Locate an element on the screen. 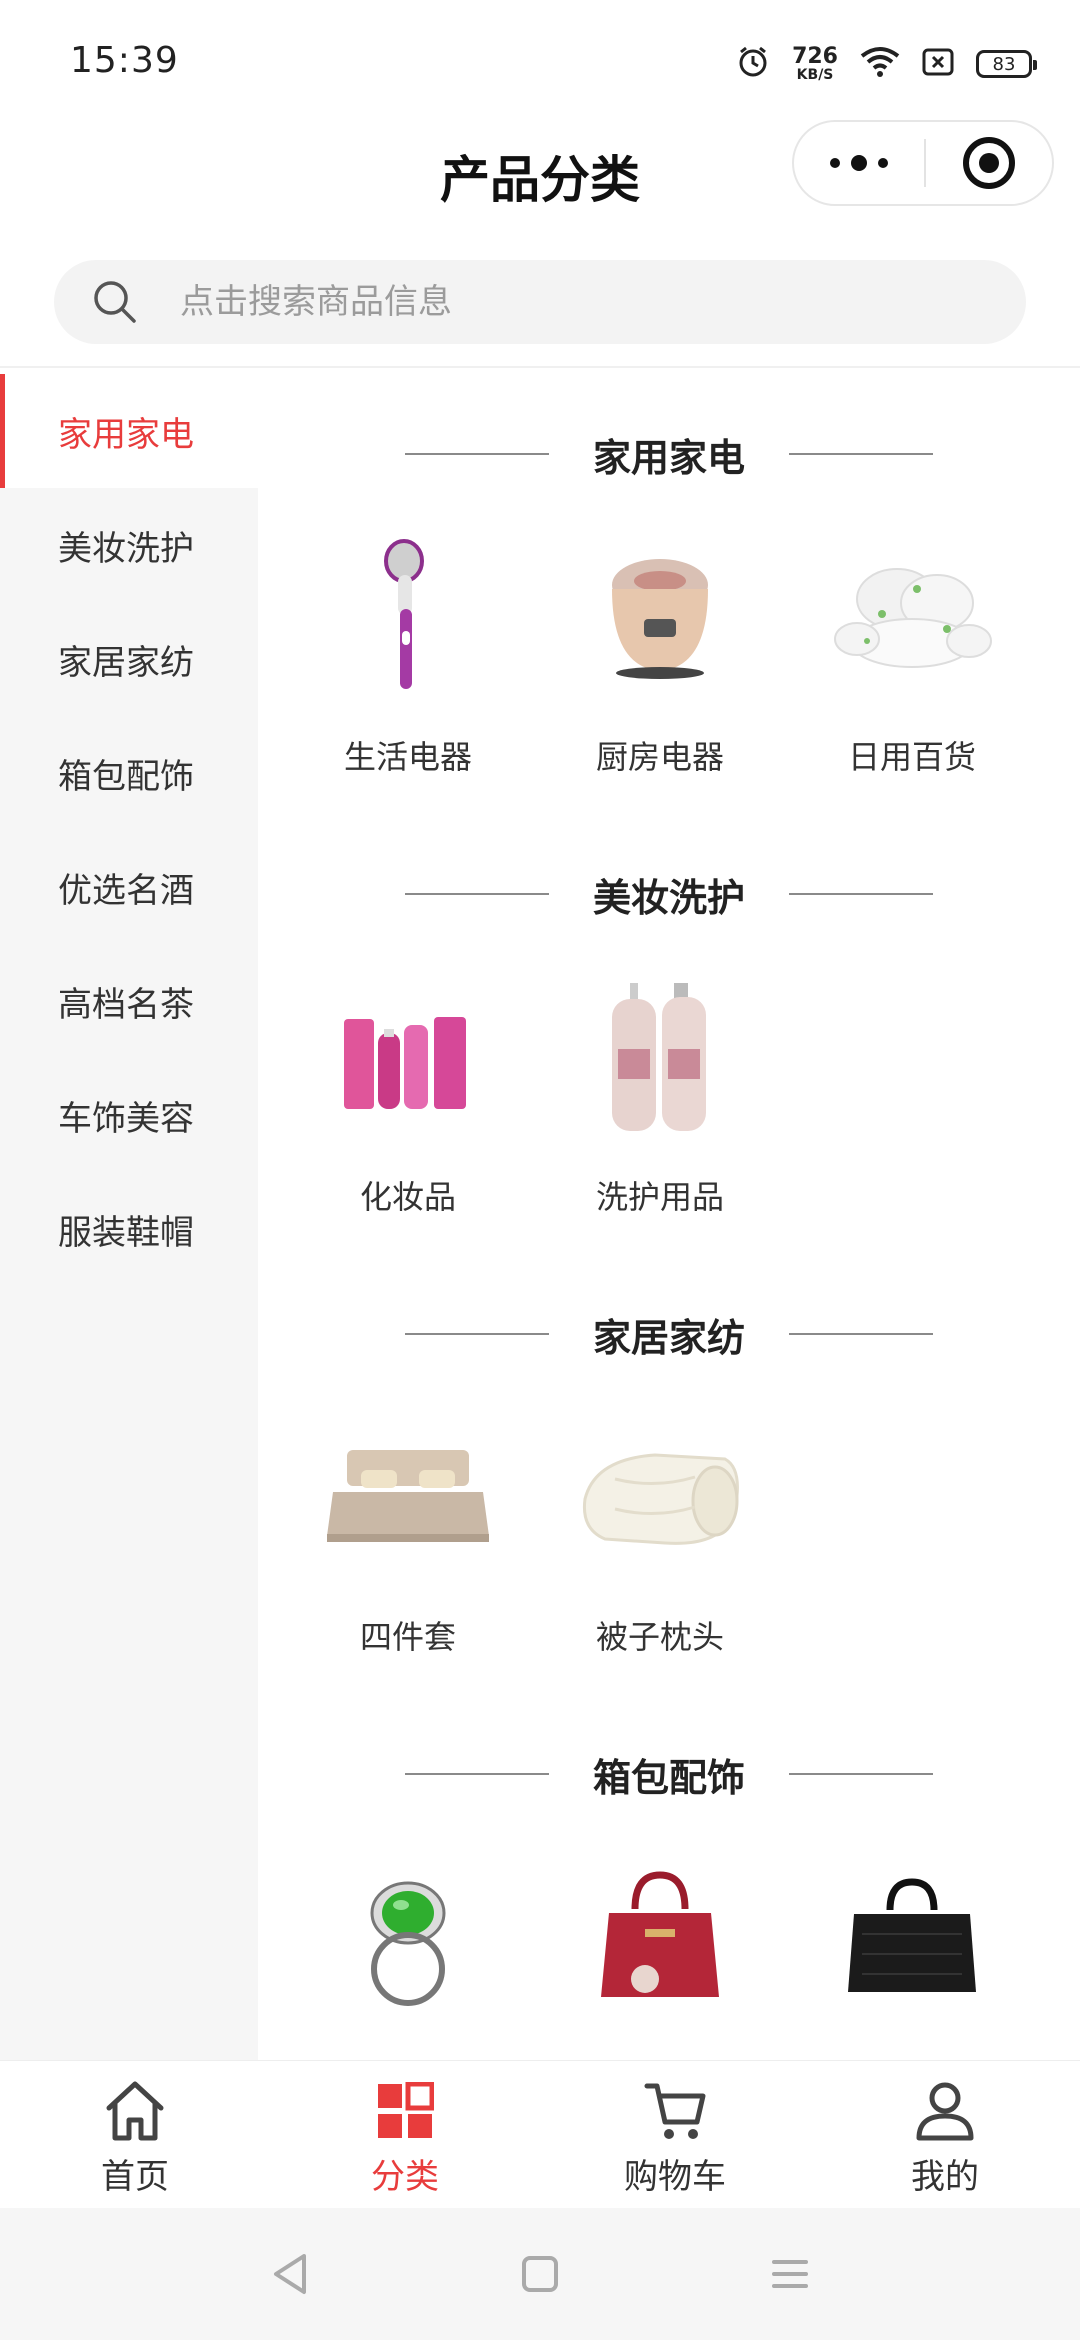  close-button is located at coordinates (989, 163).